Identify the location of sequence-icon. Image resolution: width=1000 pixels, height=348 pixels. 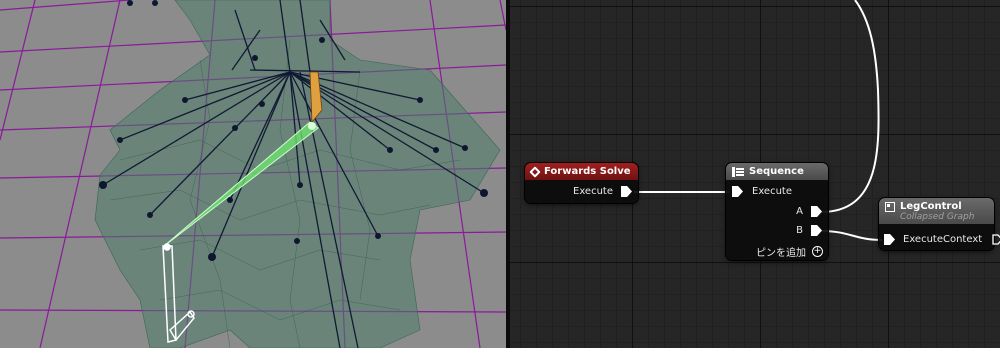
(738, 171).